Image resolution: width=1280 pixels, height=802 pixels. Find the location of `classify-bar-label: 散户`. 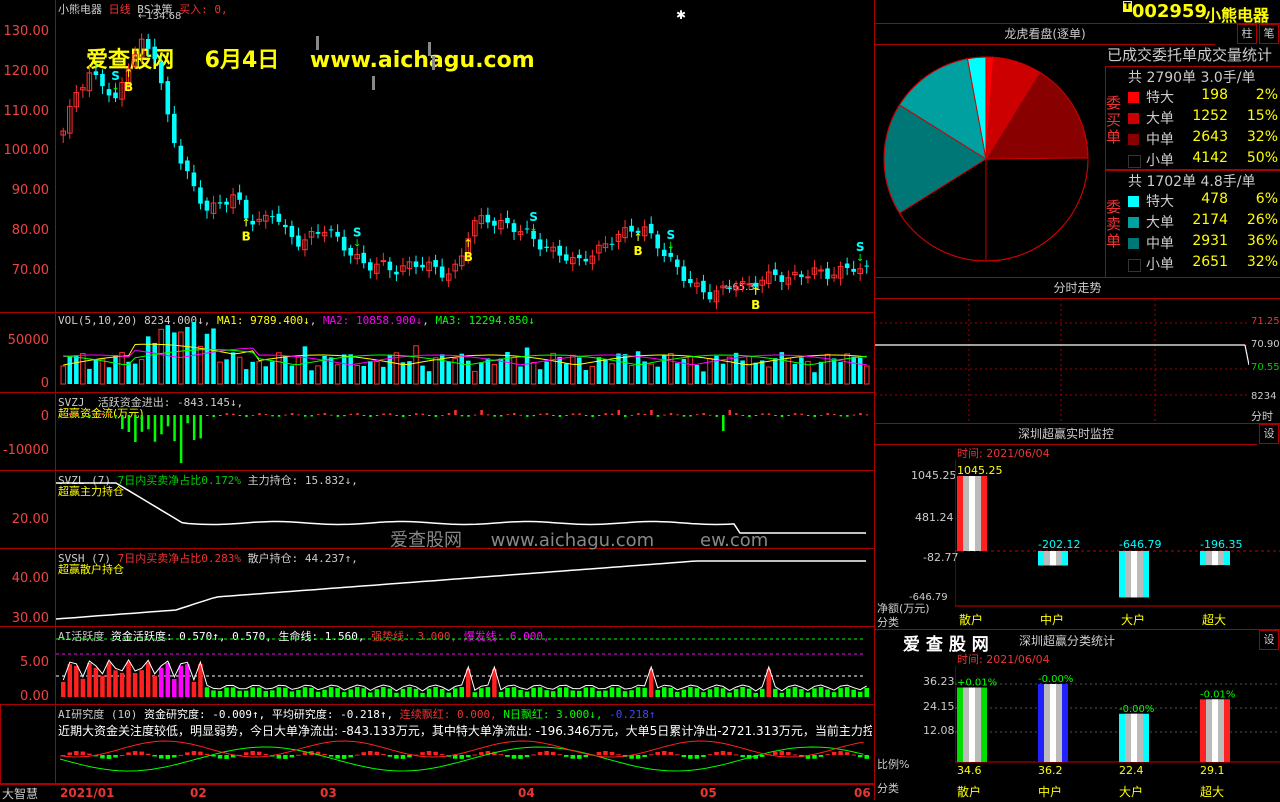

classify-bar-label: 散户 is located at coordinates (969, 791).